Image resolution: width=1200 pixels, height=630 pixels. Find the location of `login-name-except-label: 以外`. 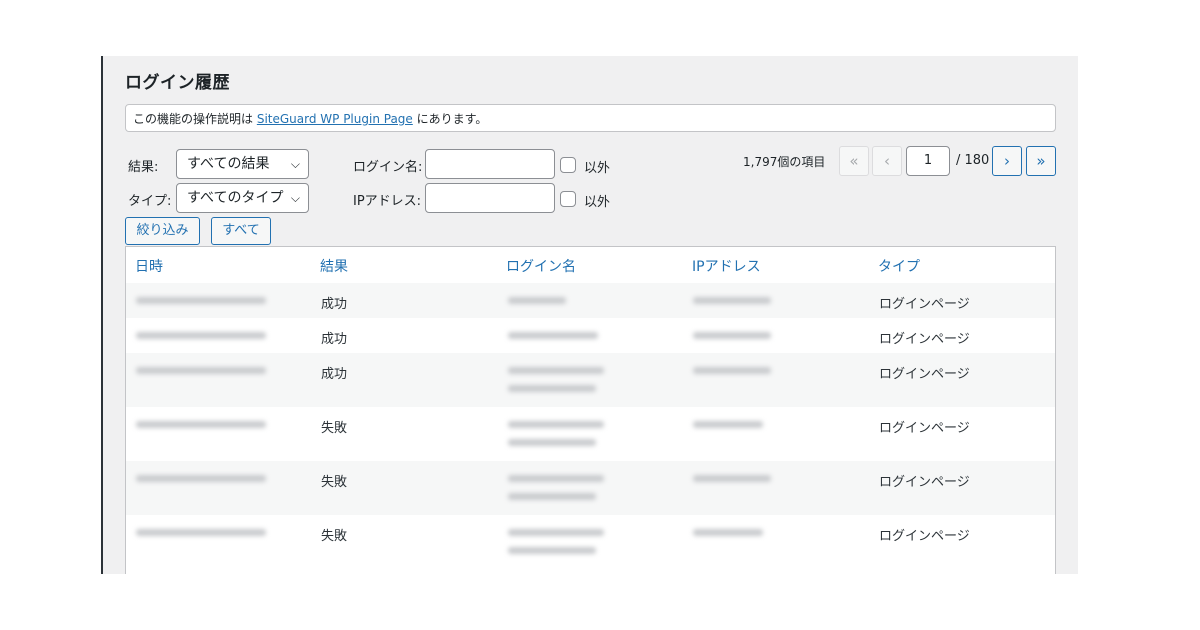

login-name-except-label: 以外 is located at coordinates (597, 168).